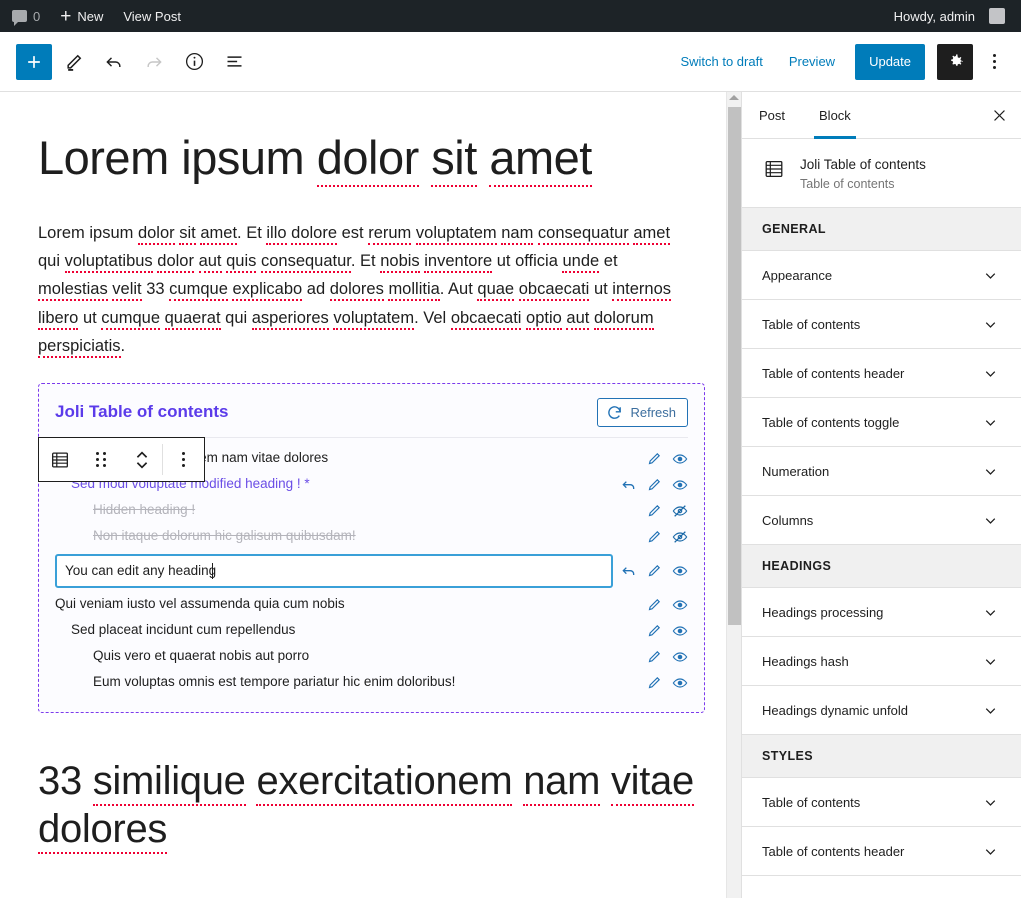 The image size is (1021, 898). I want to click on update-button: Update, so click(890, 61).